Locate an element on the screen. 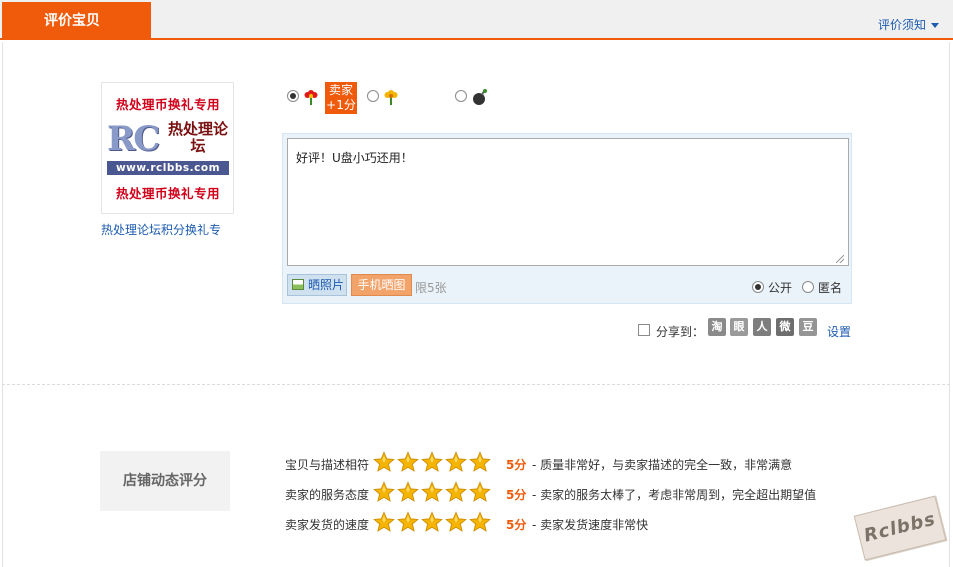 The height and width of the screenshot is (567, 953). photo-limit-text: 限5张 is located at coordinates (431, 288).